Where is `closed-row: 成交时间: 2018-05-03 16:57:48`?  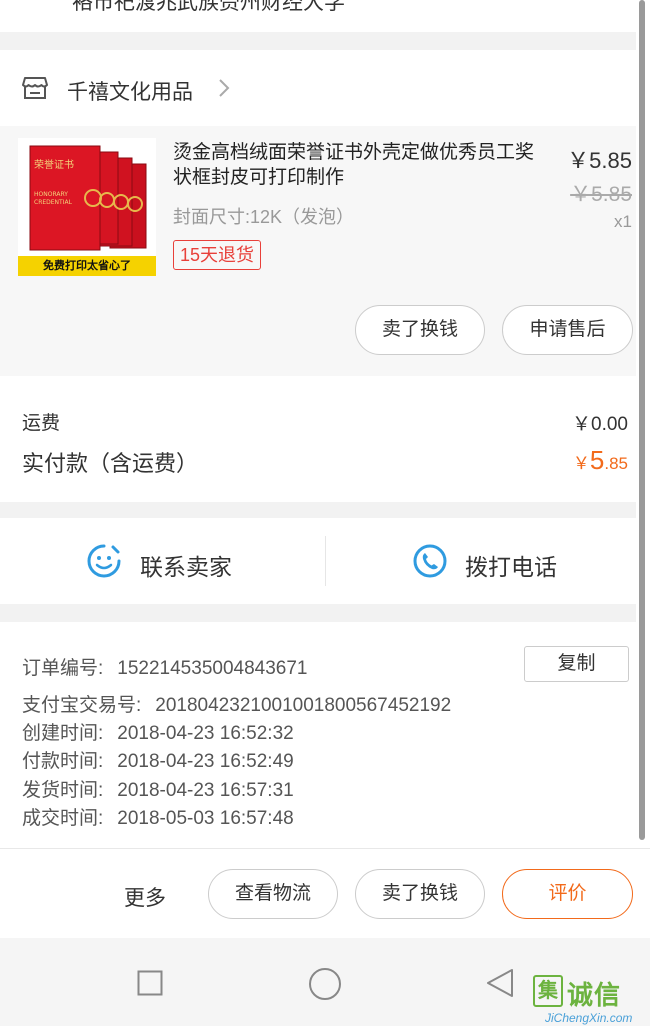 closed-row: 成交时间: 2018-05-03 16:57:48 is located at coordinates (158, 816).